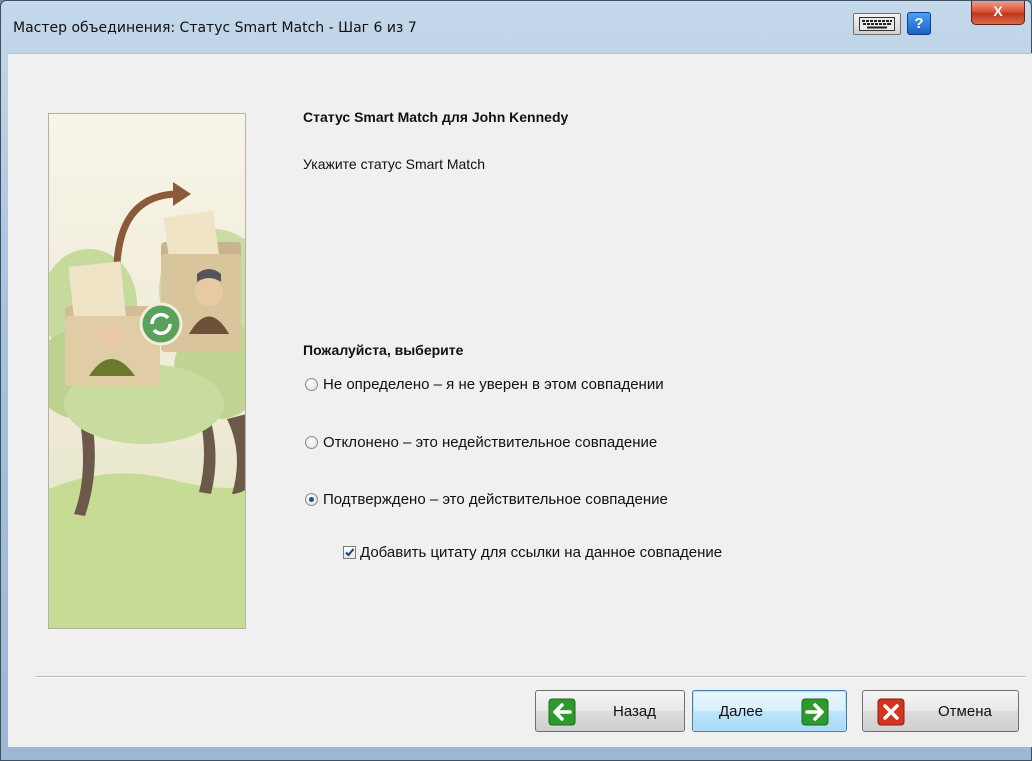  What do you see at coordinates (147, 371) in the screenshot?
I see `smart-match-illustration` at bounding box center [147, 371].